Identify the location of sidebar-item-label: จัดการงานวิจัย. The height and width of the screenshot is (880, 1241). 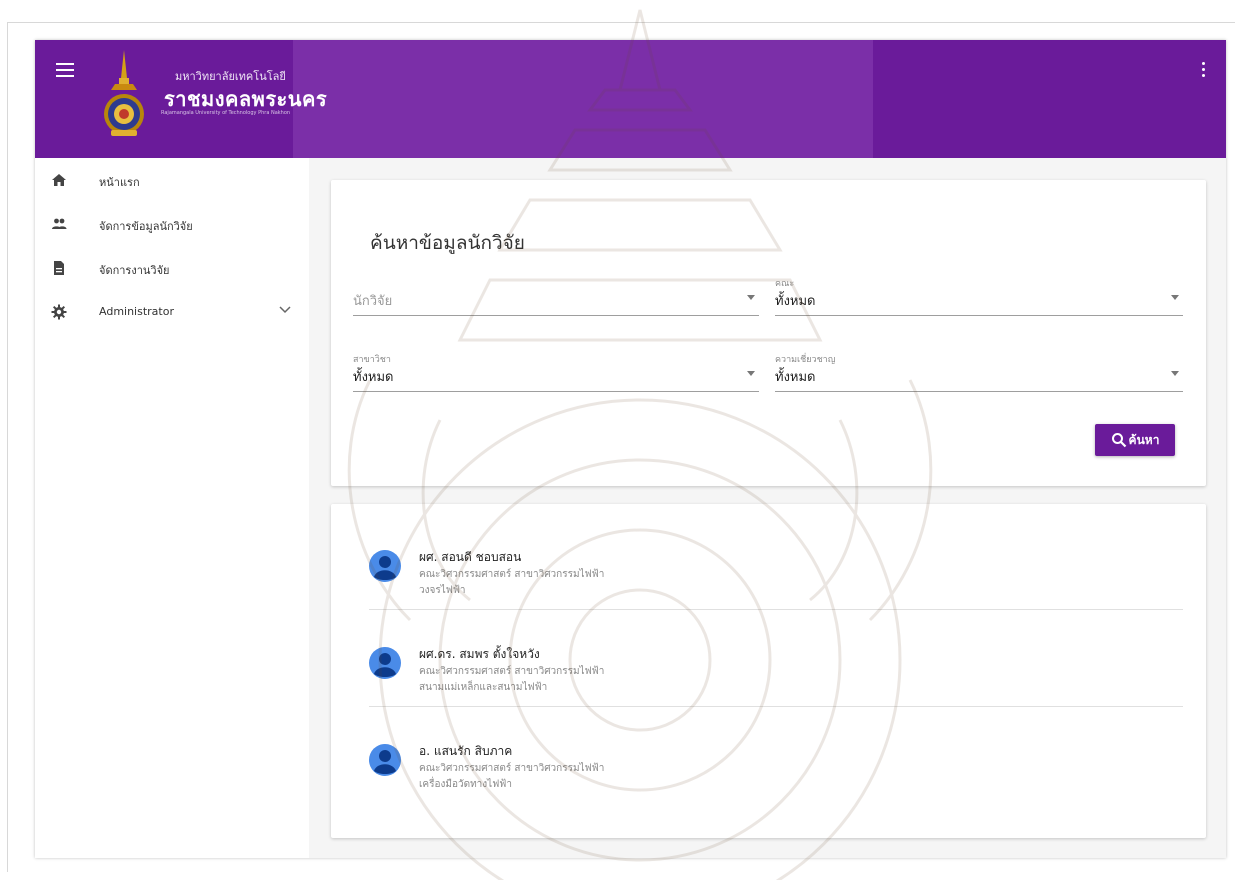
(134, 270).